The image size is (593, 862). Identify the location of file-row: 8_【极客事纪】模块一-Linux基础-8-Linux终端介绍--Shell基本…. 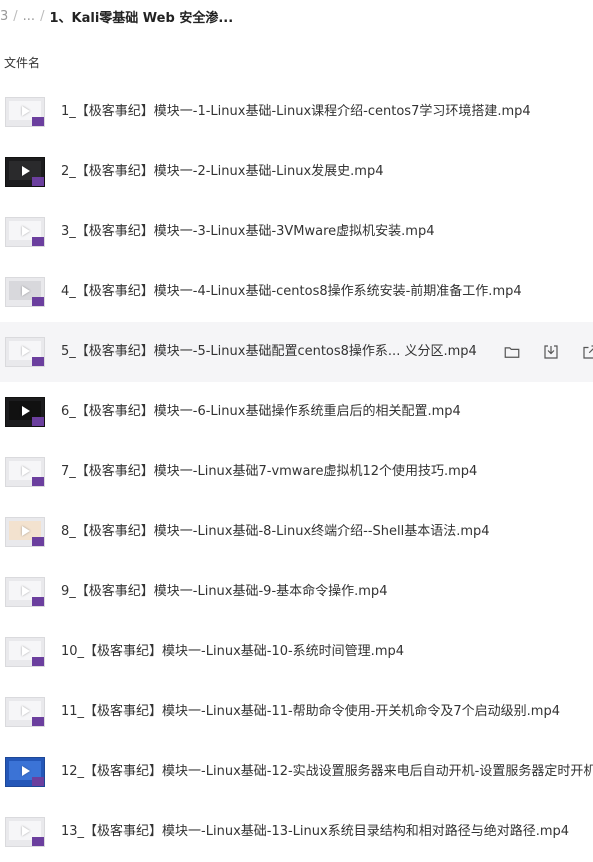
(296, 532).